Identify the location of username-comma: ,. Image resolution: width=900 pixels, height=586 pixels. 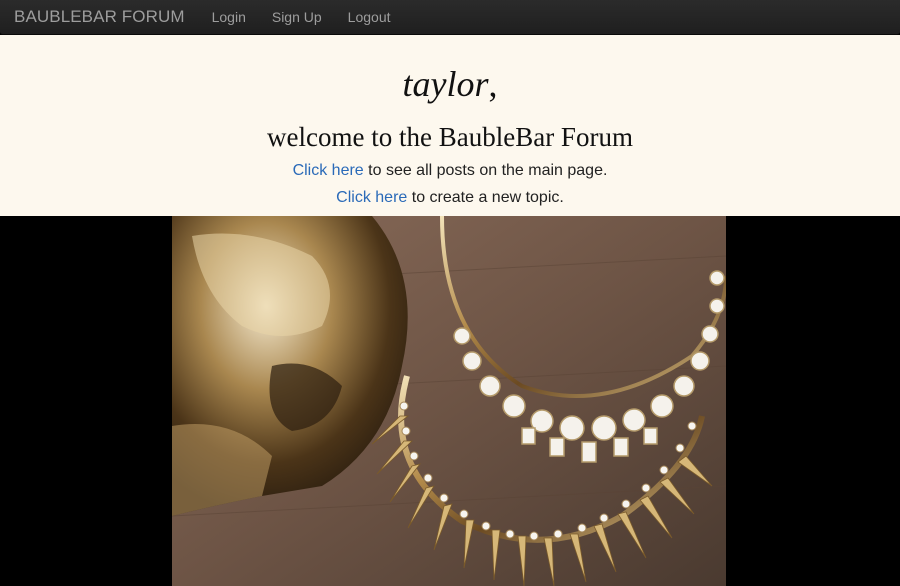
(493, 84).